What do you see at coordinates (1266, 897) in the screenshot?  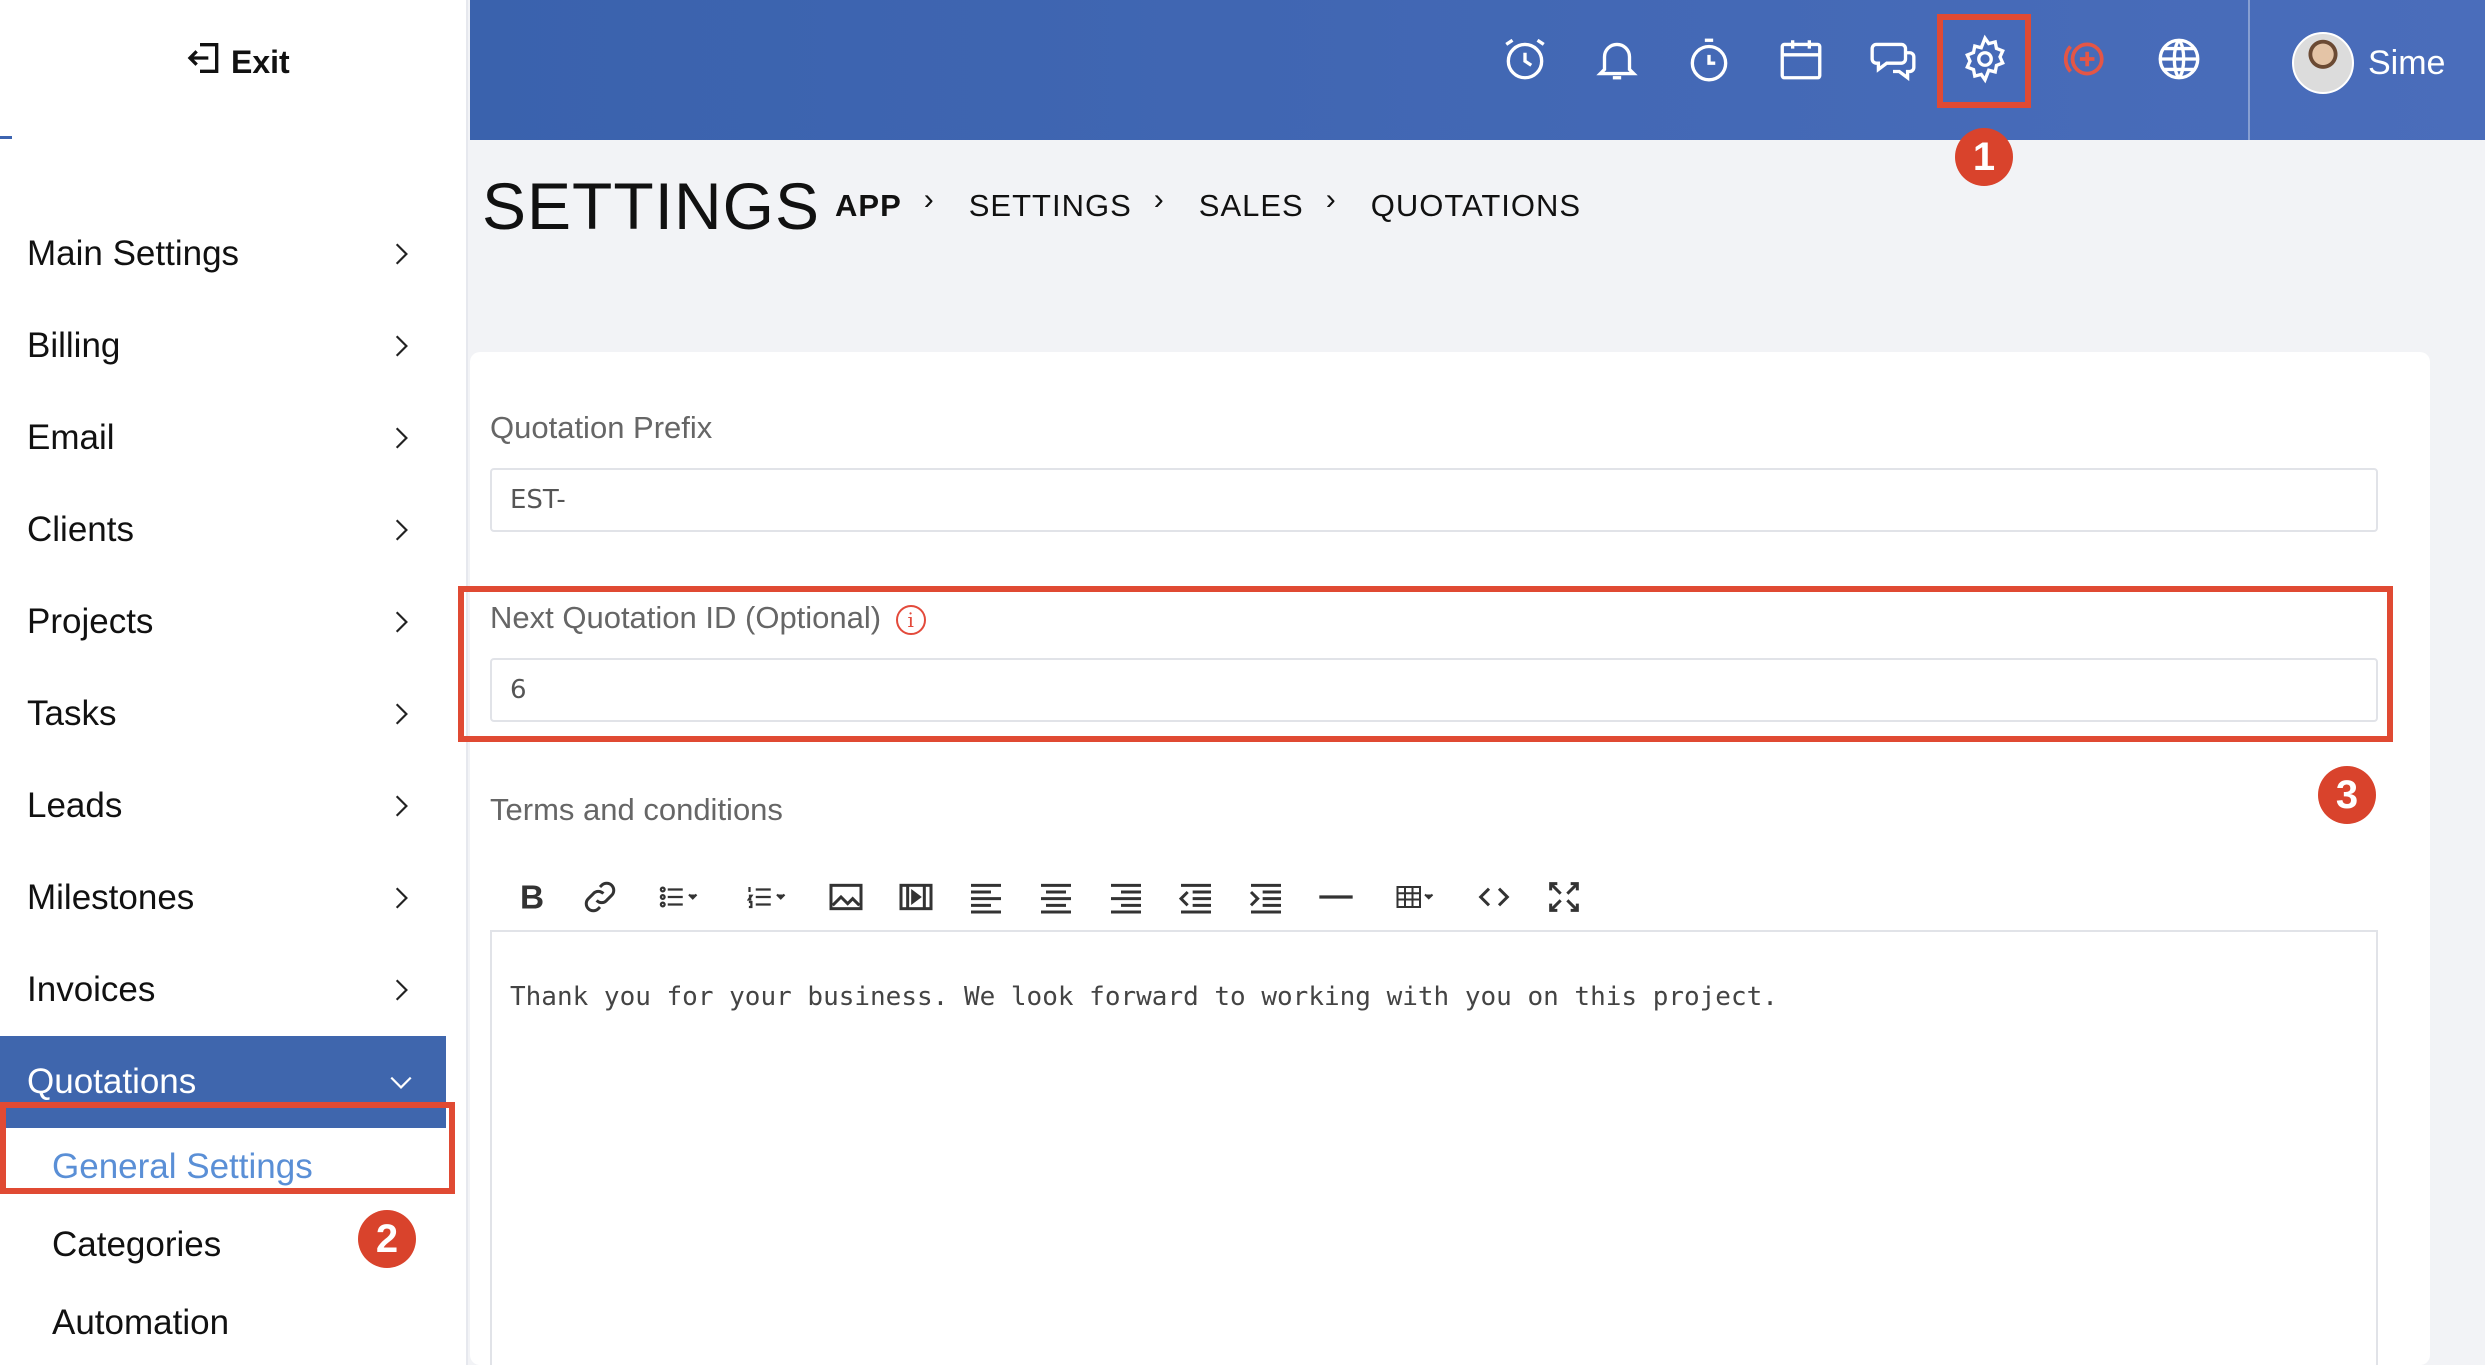 I see `indent-icon` at bounding box center [1266, 897].